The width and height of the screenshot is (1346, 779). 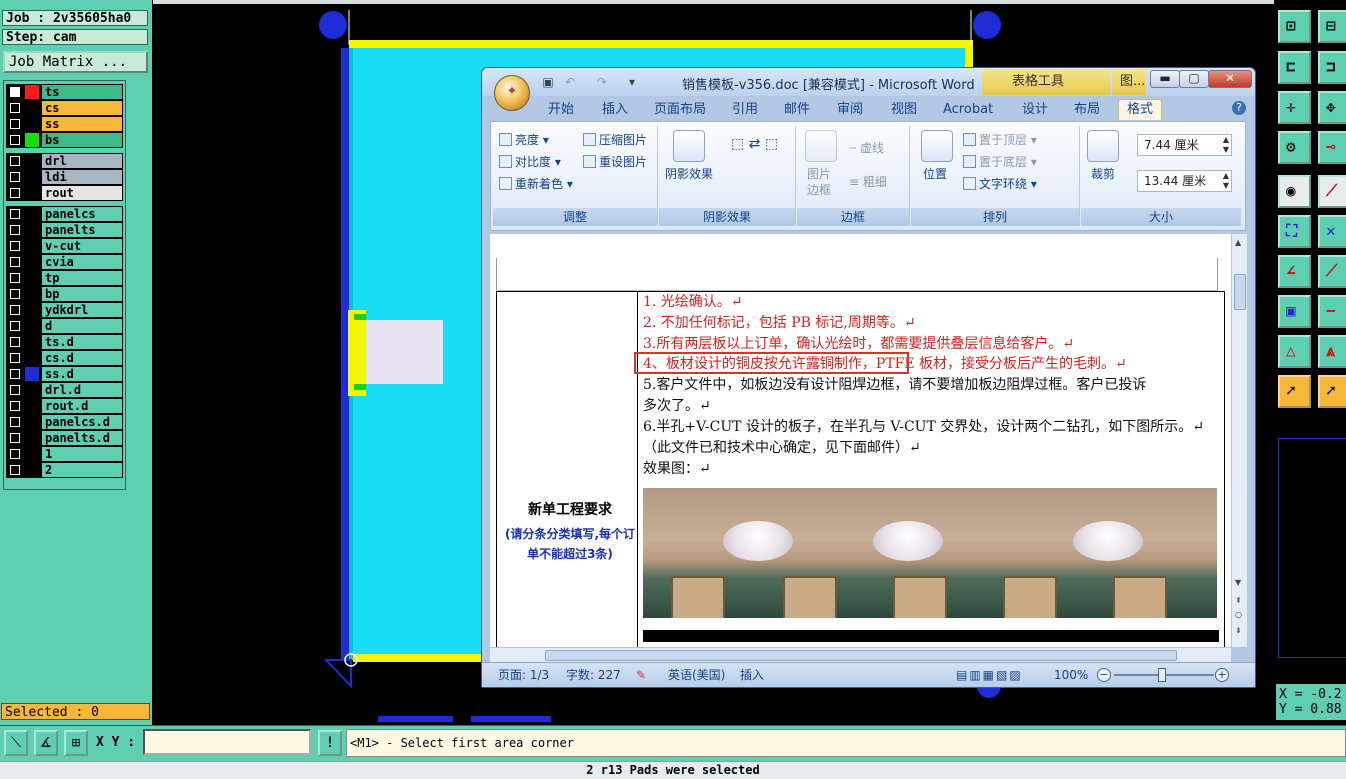 What do you see at coordinates (64, 342) in the screenshot?
I see `layer-row: ts.d` at bounding box center [64, 342].